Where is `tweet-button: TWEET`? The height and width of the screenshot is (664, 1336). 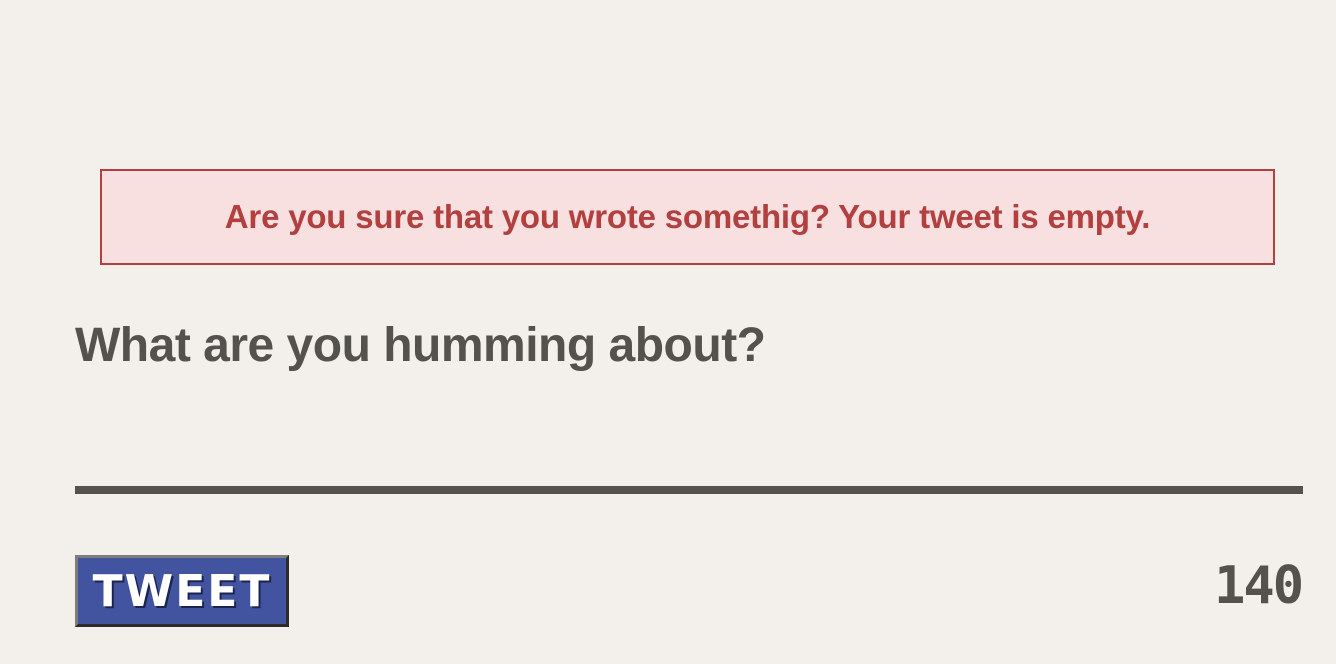
tweet-button: TWEET is located at coordinates (182, 591).